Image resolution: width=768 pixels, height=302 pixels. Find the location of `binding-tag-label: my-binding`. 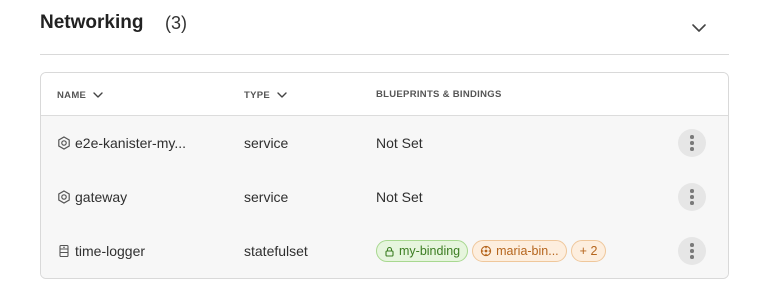

binding-tag-label: my-binding is located at coordinates (430, 251).